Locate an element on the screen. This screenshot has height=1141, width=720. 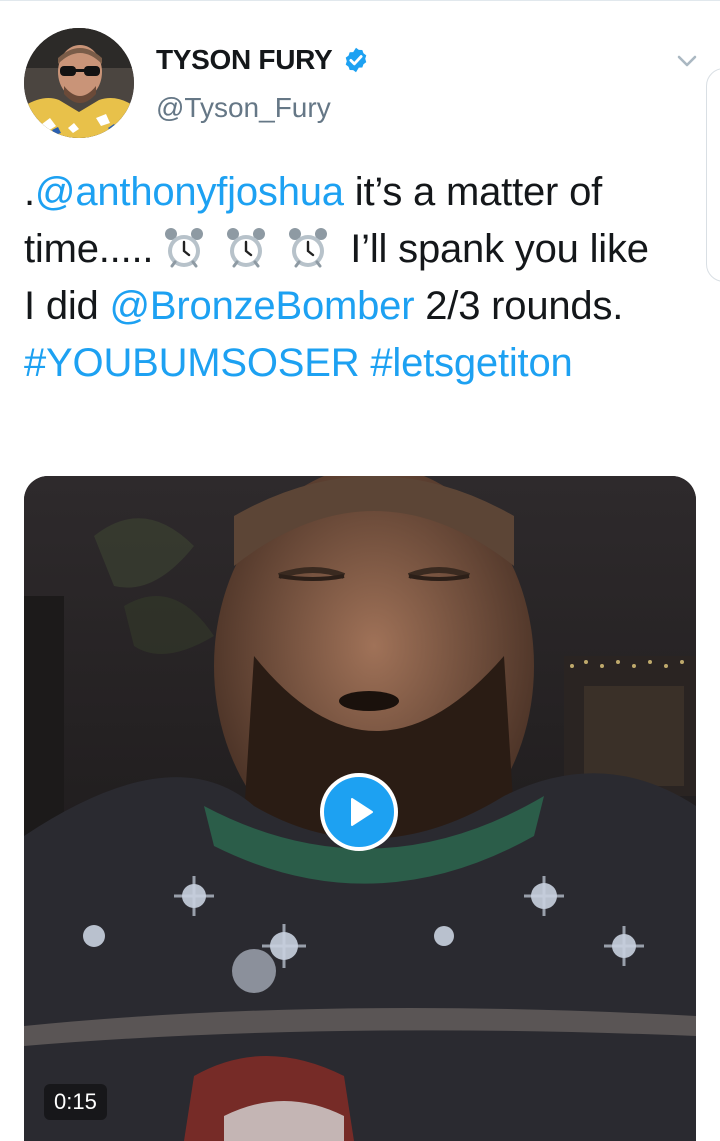
display-name: TYSON FURY is located at coordinates (244, 60).